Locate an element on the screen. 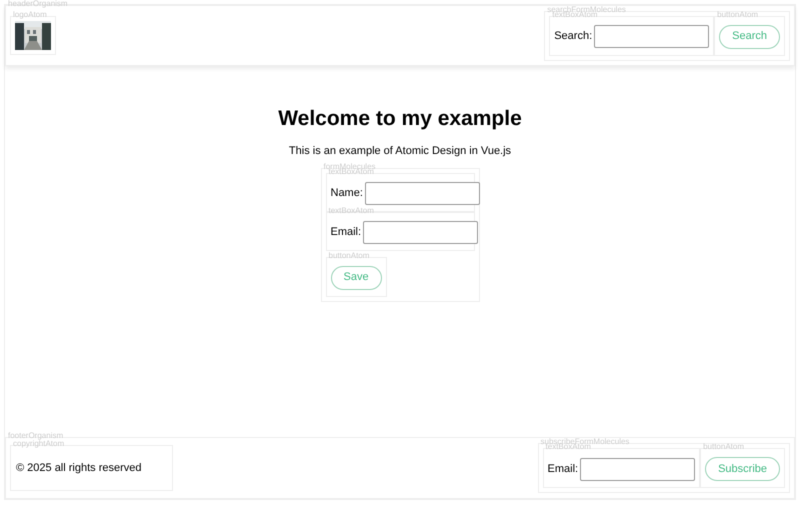 The image size is (800, 513). copyright-text: © 2025 all rights reserved is located at coordinates (79, 468).